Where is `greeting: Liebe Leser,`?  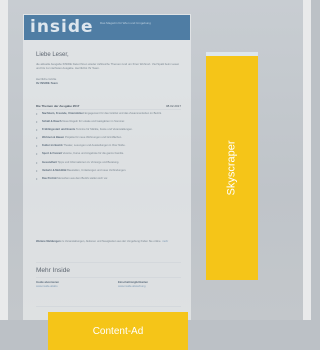 greeting: Liebe Leser, is located at coordinates (52, 55).